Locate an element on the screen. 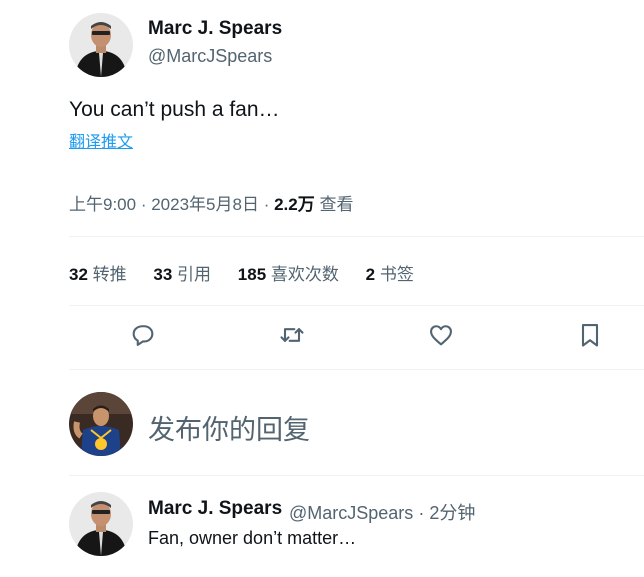  likes-count: 185 is located at coordinates (252, 274).